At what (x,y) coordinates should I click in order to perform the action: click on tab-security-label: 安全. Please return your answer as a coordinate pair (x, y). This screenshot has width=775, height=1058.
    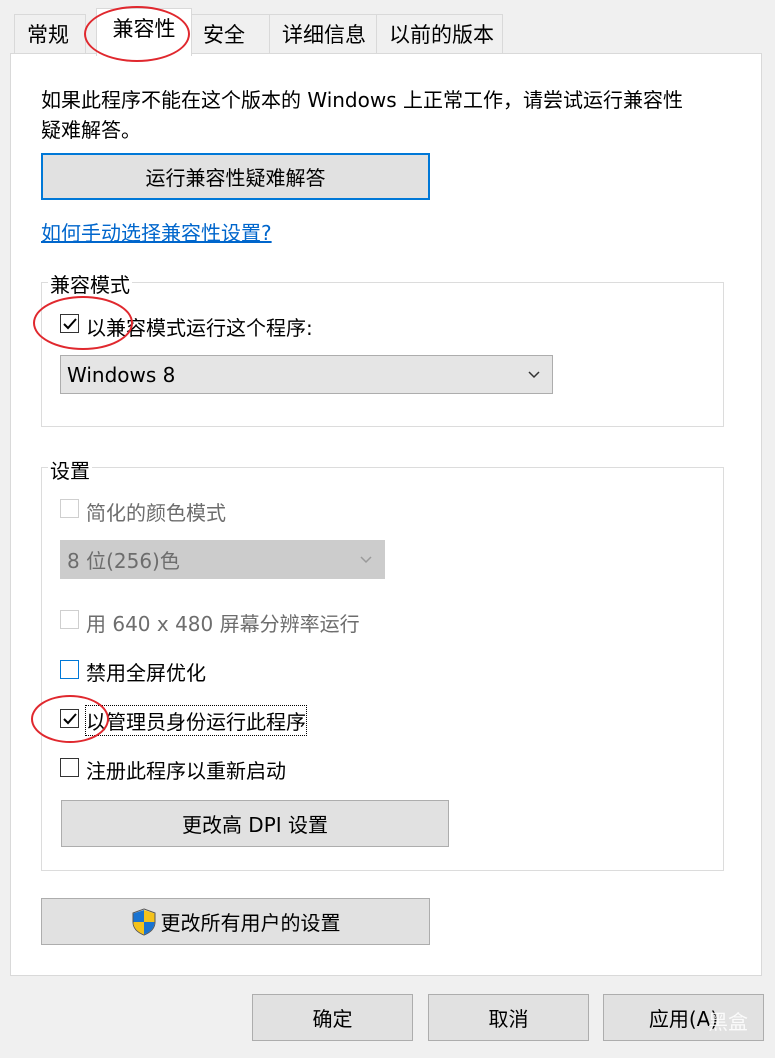
    Looking at the image, I should click on (224, 35).